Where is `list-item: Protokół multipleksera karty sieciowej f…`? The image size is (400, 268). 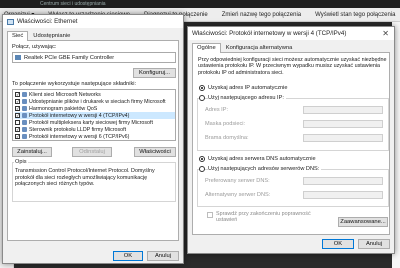
list-item: Protokół multipleksera karty sieciowej f… is located at coordinates (95, 122).